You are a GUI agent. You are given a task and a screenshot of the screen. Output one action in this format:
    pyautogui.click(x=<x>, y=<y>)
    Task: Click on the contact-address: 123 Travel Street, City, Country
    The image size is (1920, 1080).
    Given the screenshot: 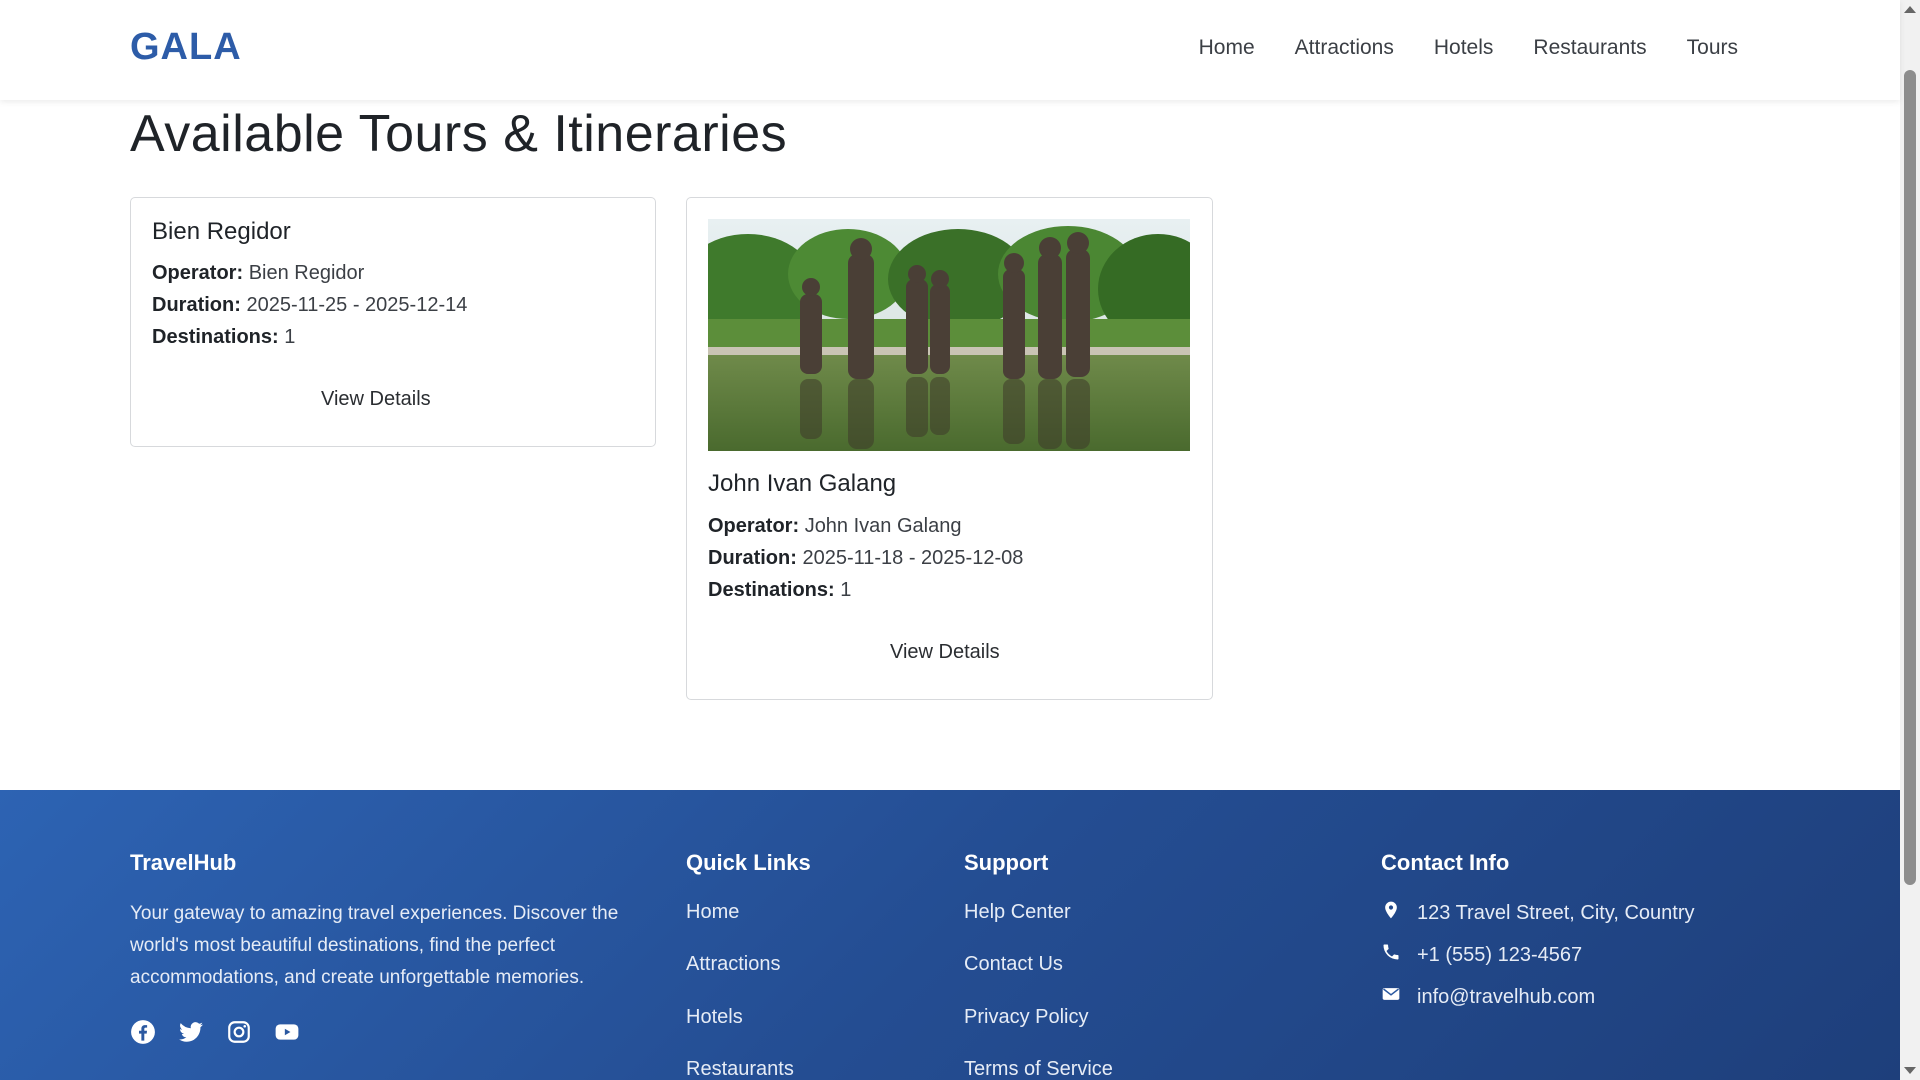 What is the action you would take?
    pyautogui.click(x=1538, y=913)
    